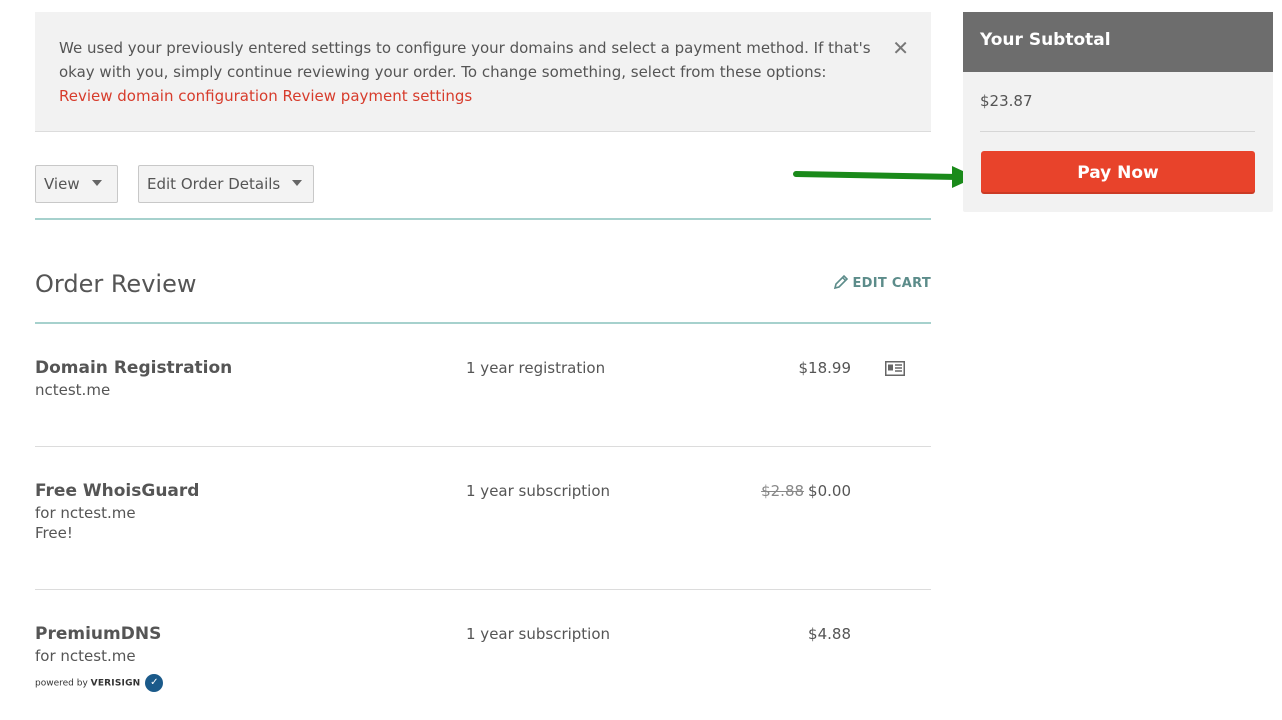  Describe the element at coordinates (73, 390) in the screenshot. I see `item-domain: nctest.me` at that location.